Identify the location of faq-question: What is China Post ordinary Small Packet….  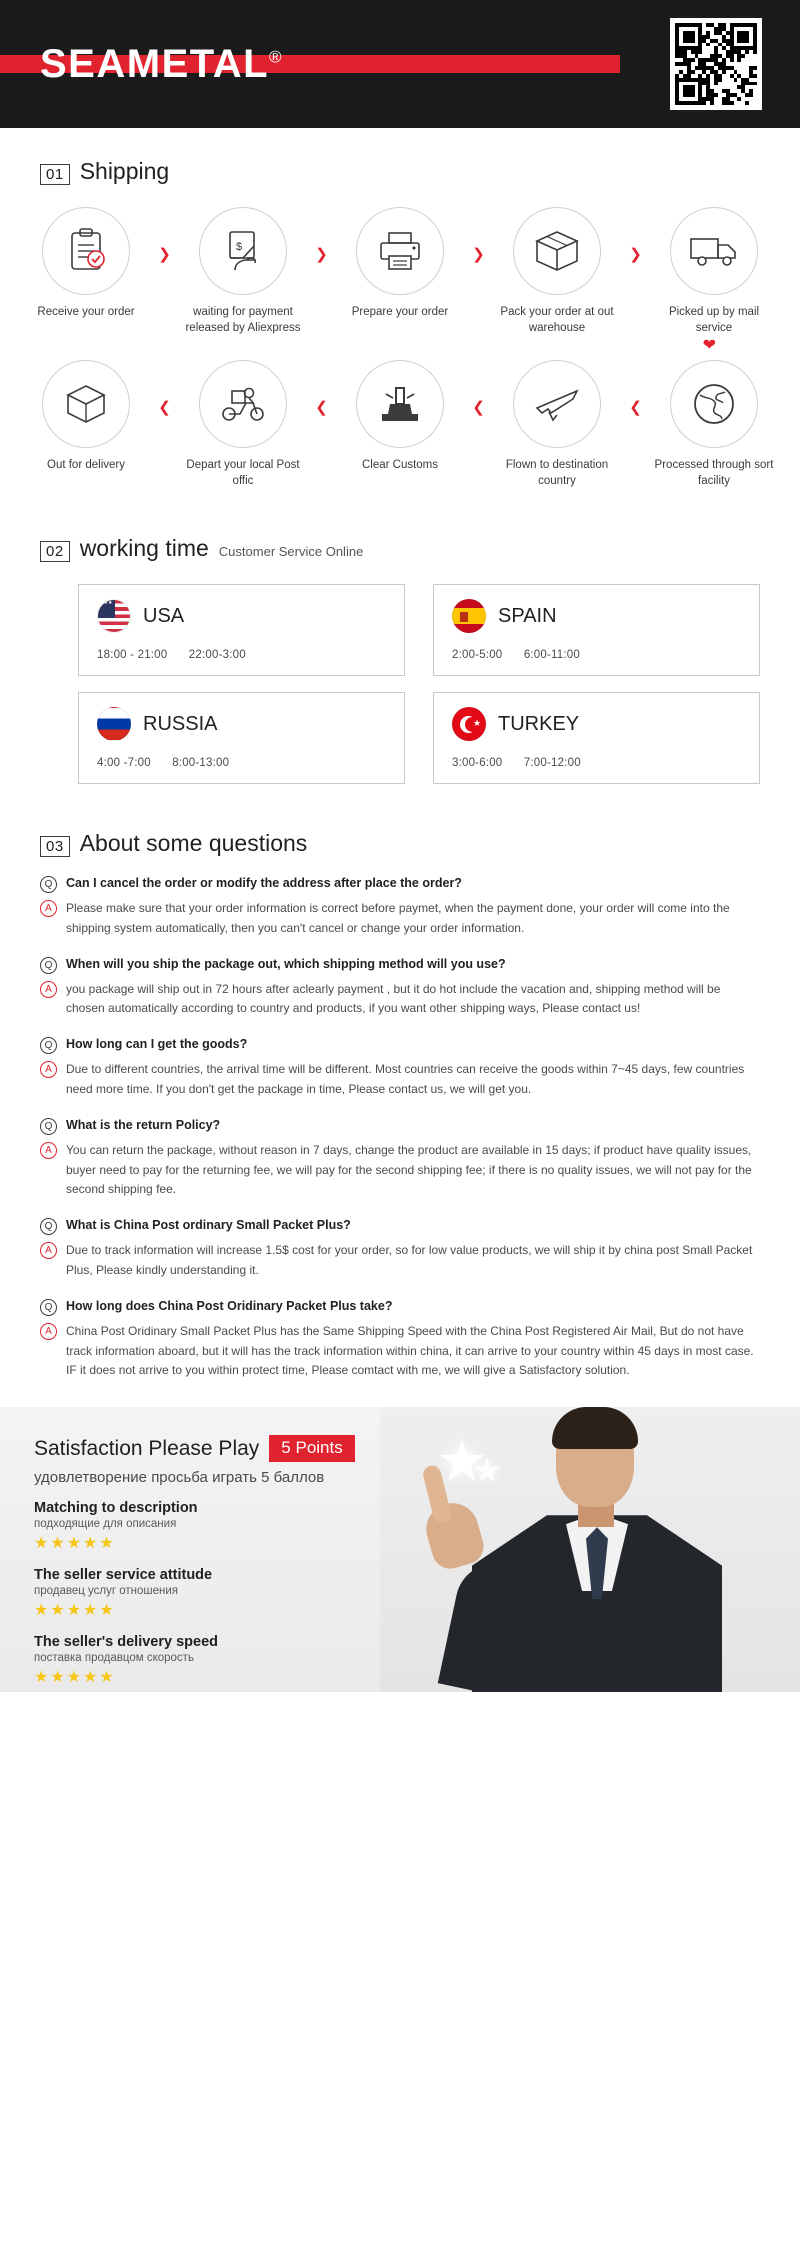
(208, 1225).